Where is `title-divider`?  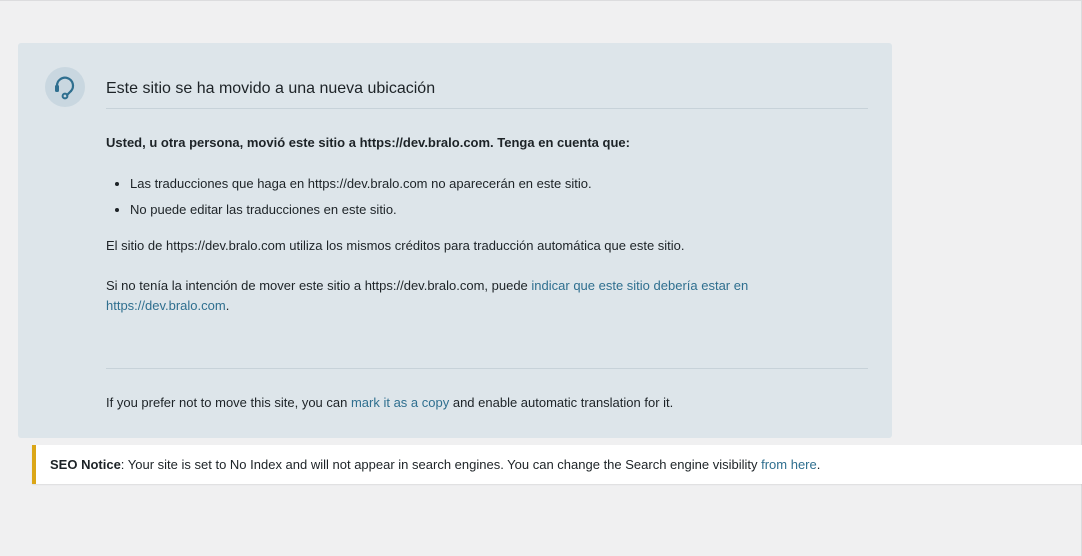 title-divider is located at coordinates (487, 108).